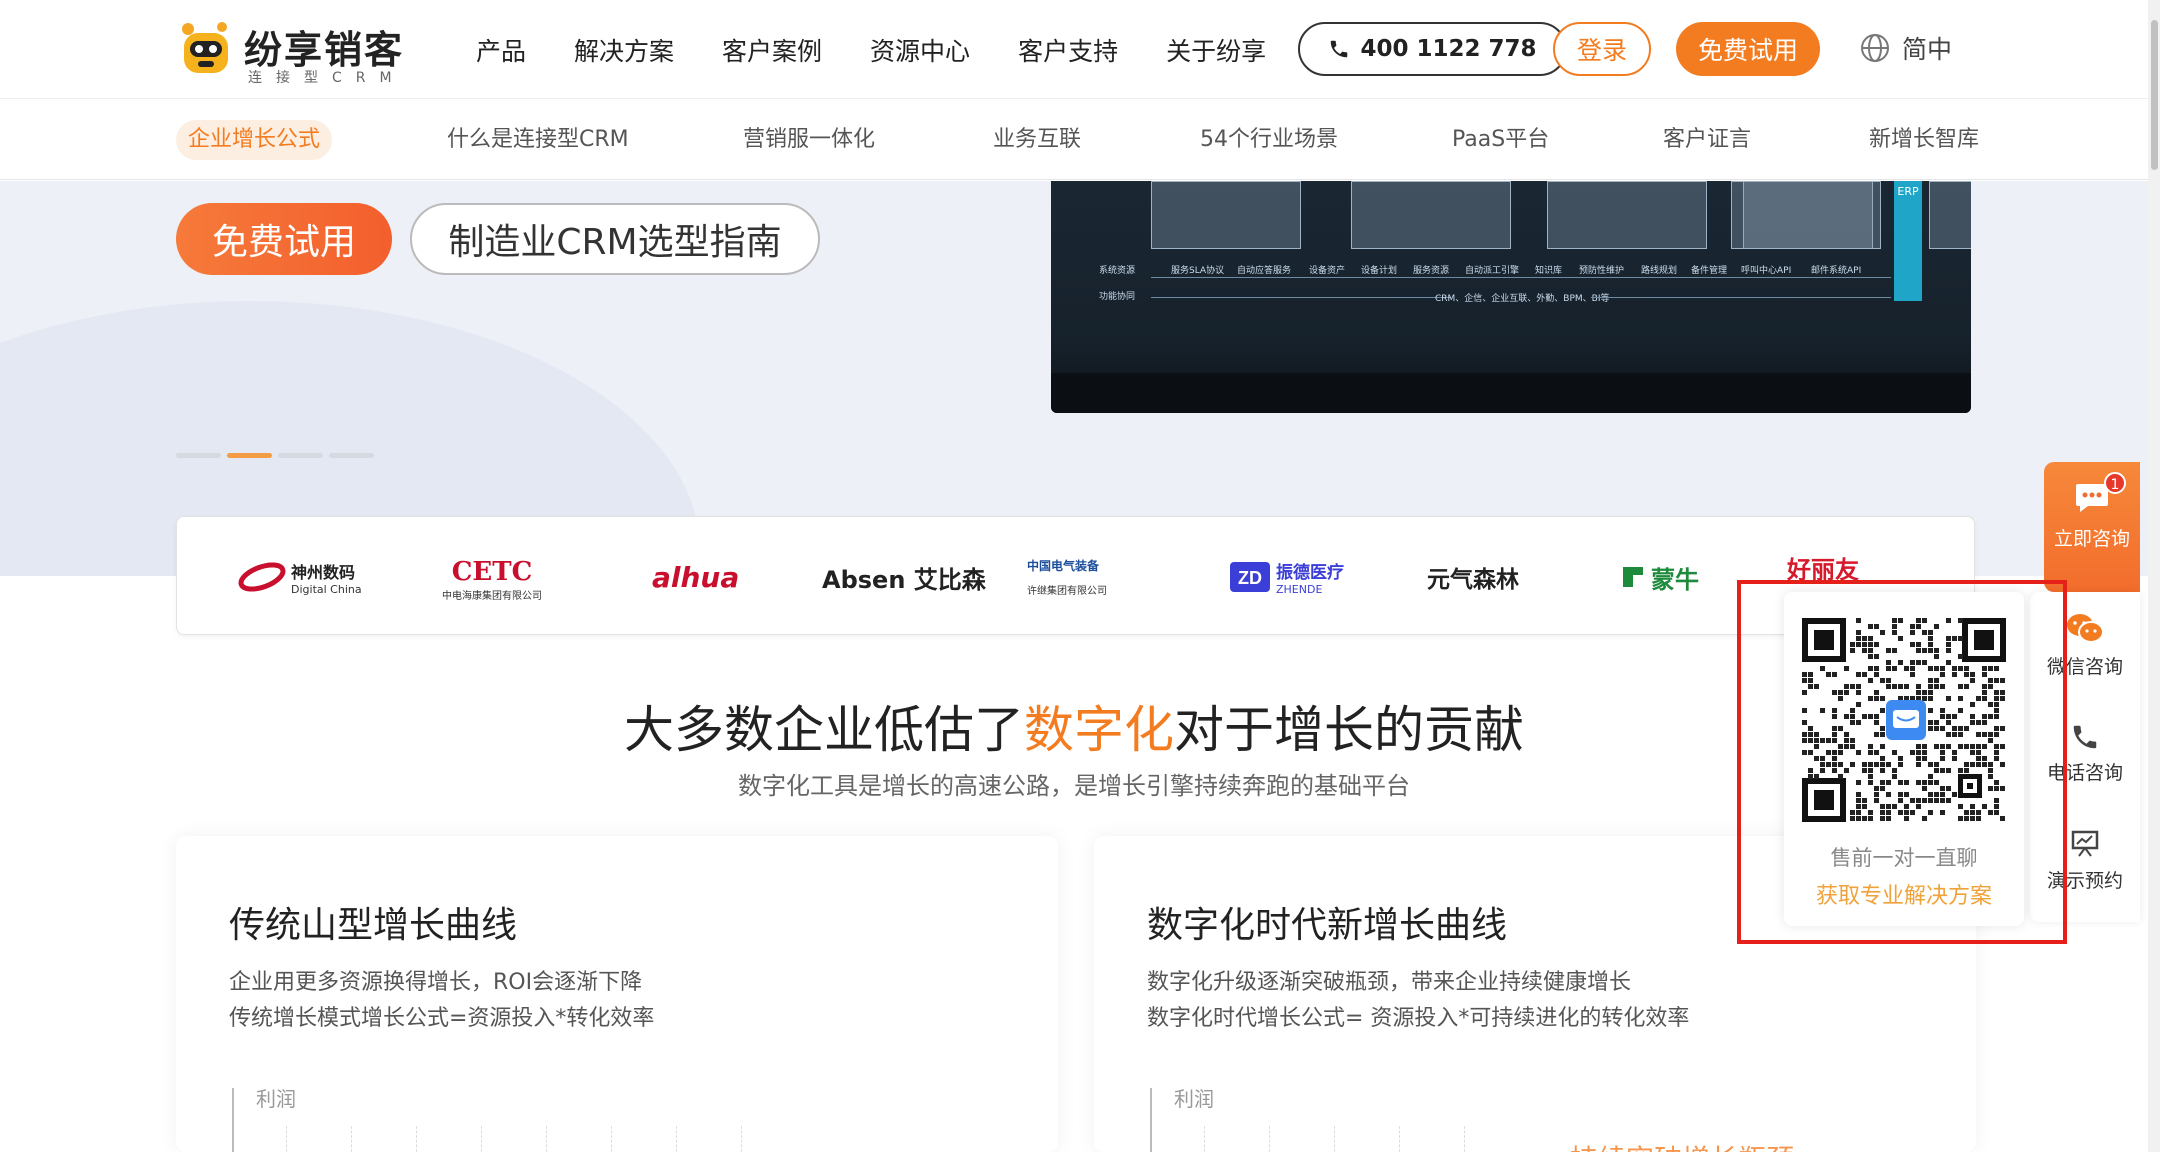 This screenshot has width=2160, height=1152. Describe the element at coordinates (2085, 628) in the screenshot. I see `wechat-icon` at that location.